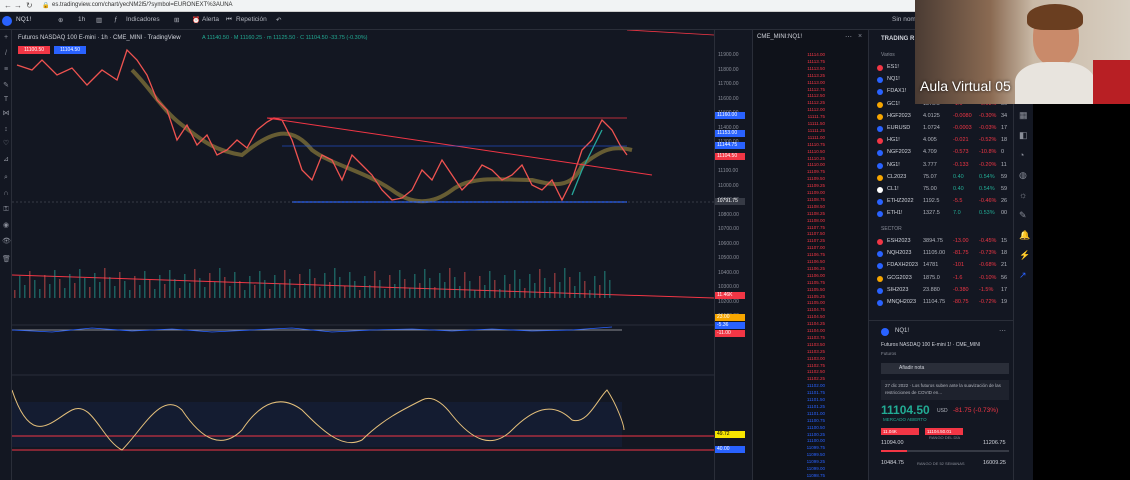  I want to click on trash-icon: 🗑, so click(6, 260).